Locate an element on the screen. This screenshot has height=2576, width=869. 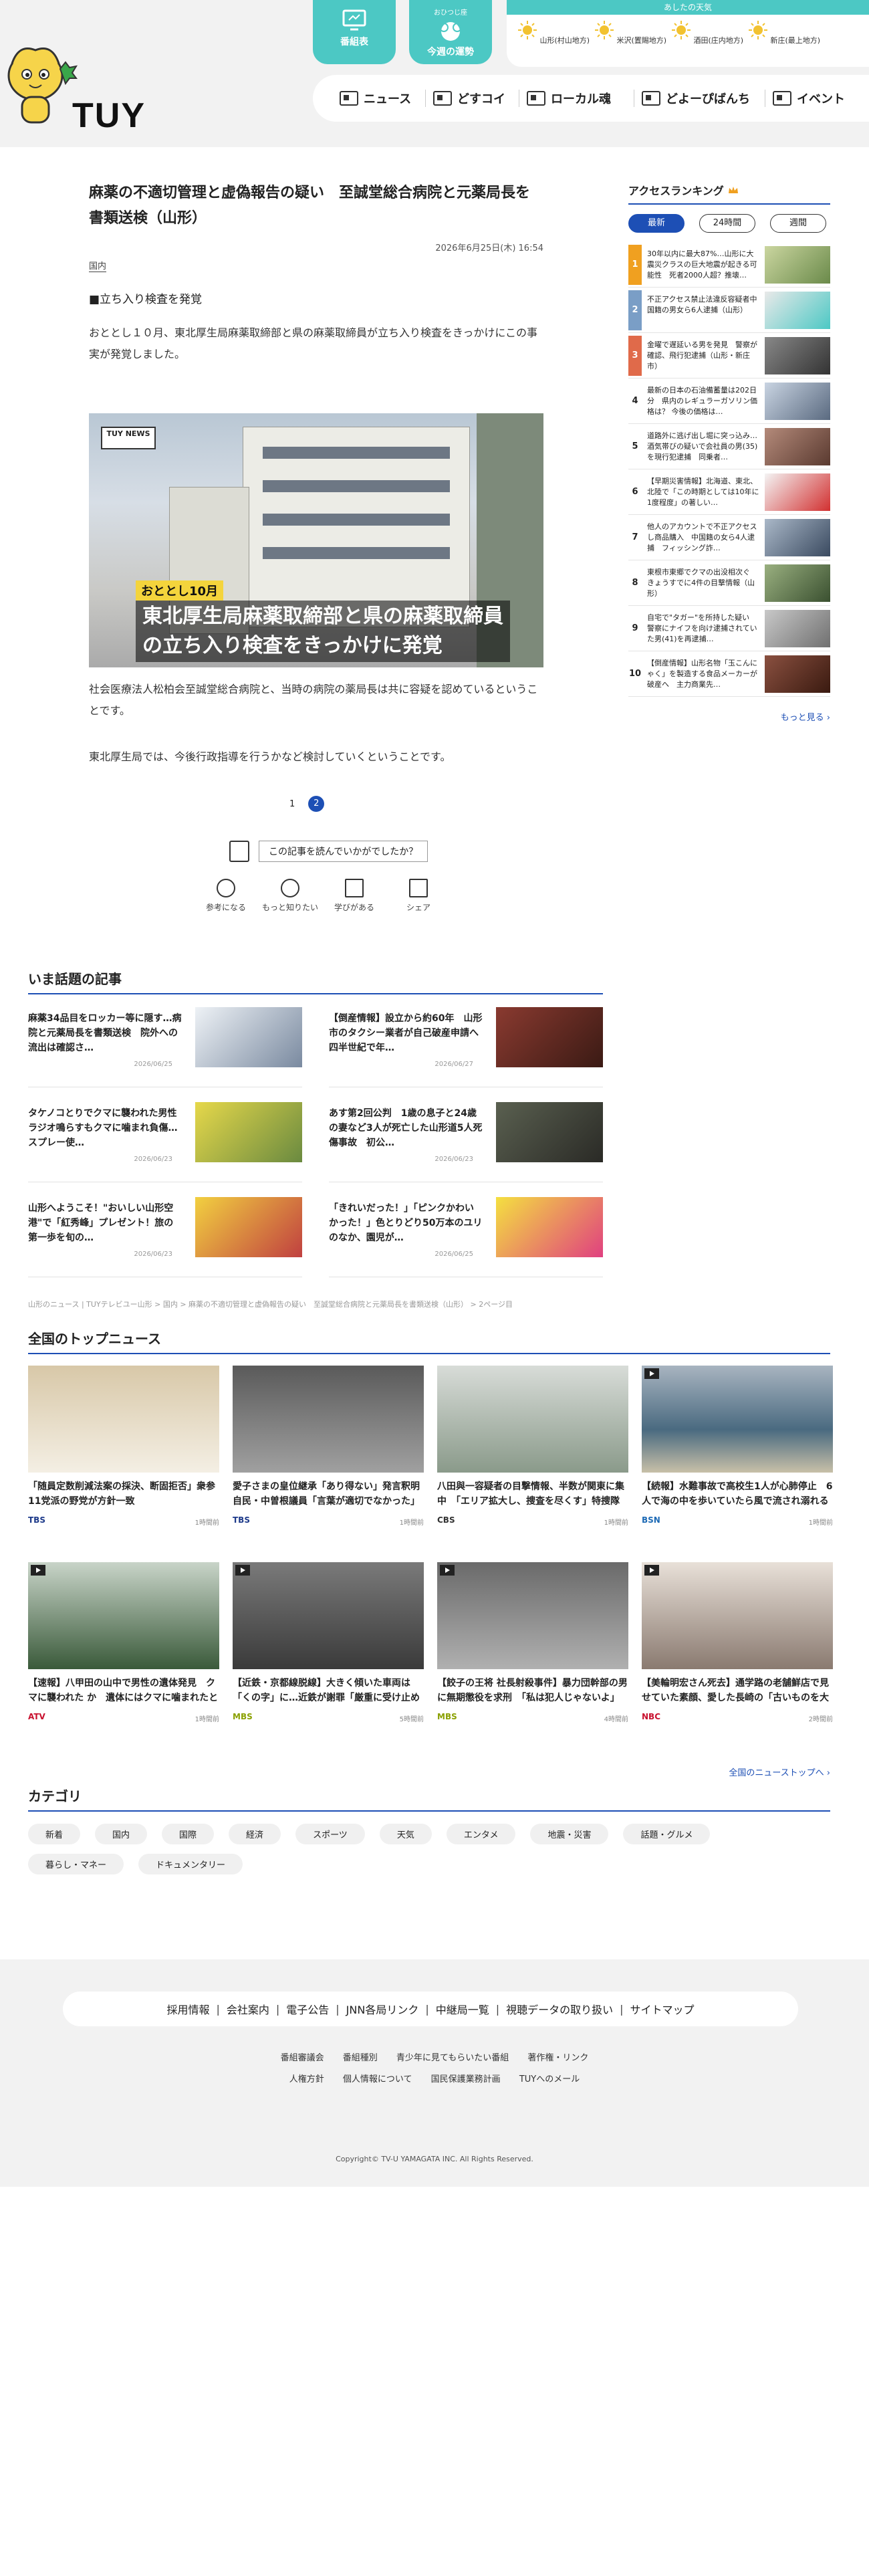
reaction-label: シェア is located at coordinates (418, 908).